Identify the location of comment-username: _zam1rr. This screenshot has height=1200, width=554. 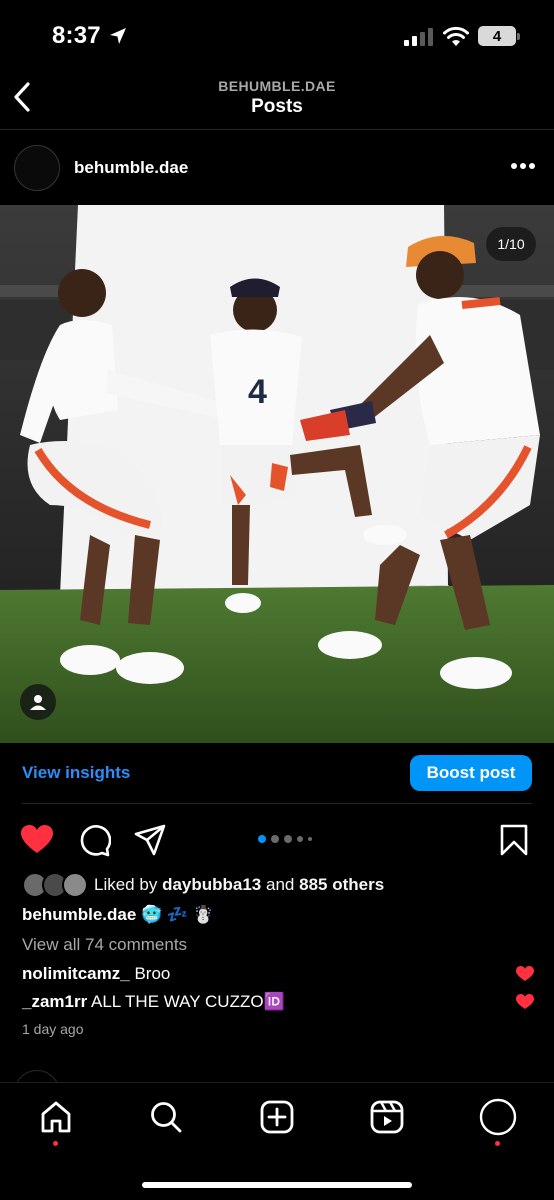
(54, 1001).